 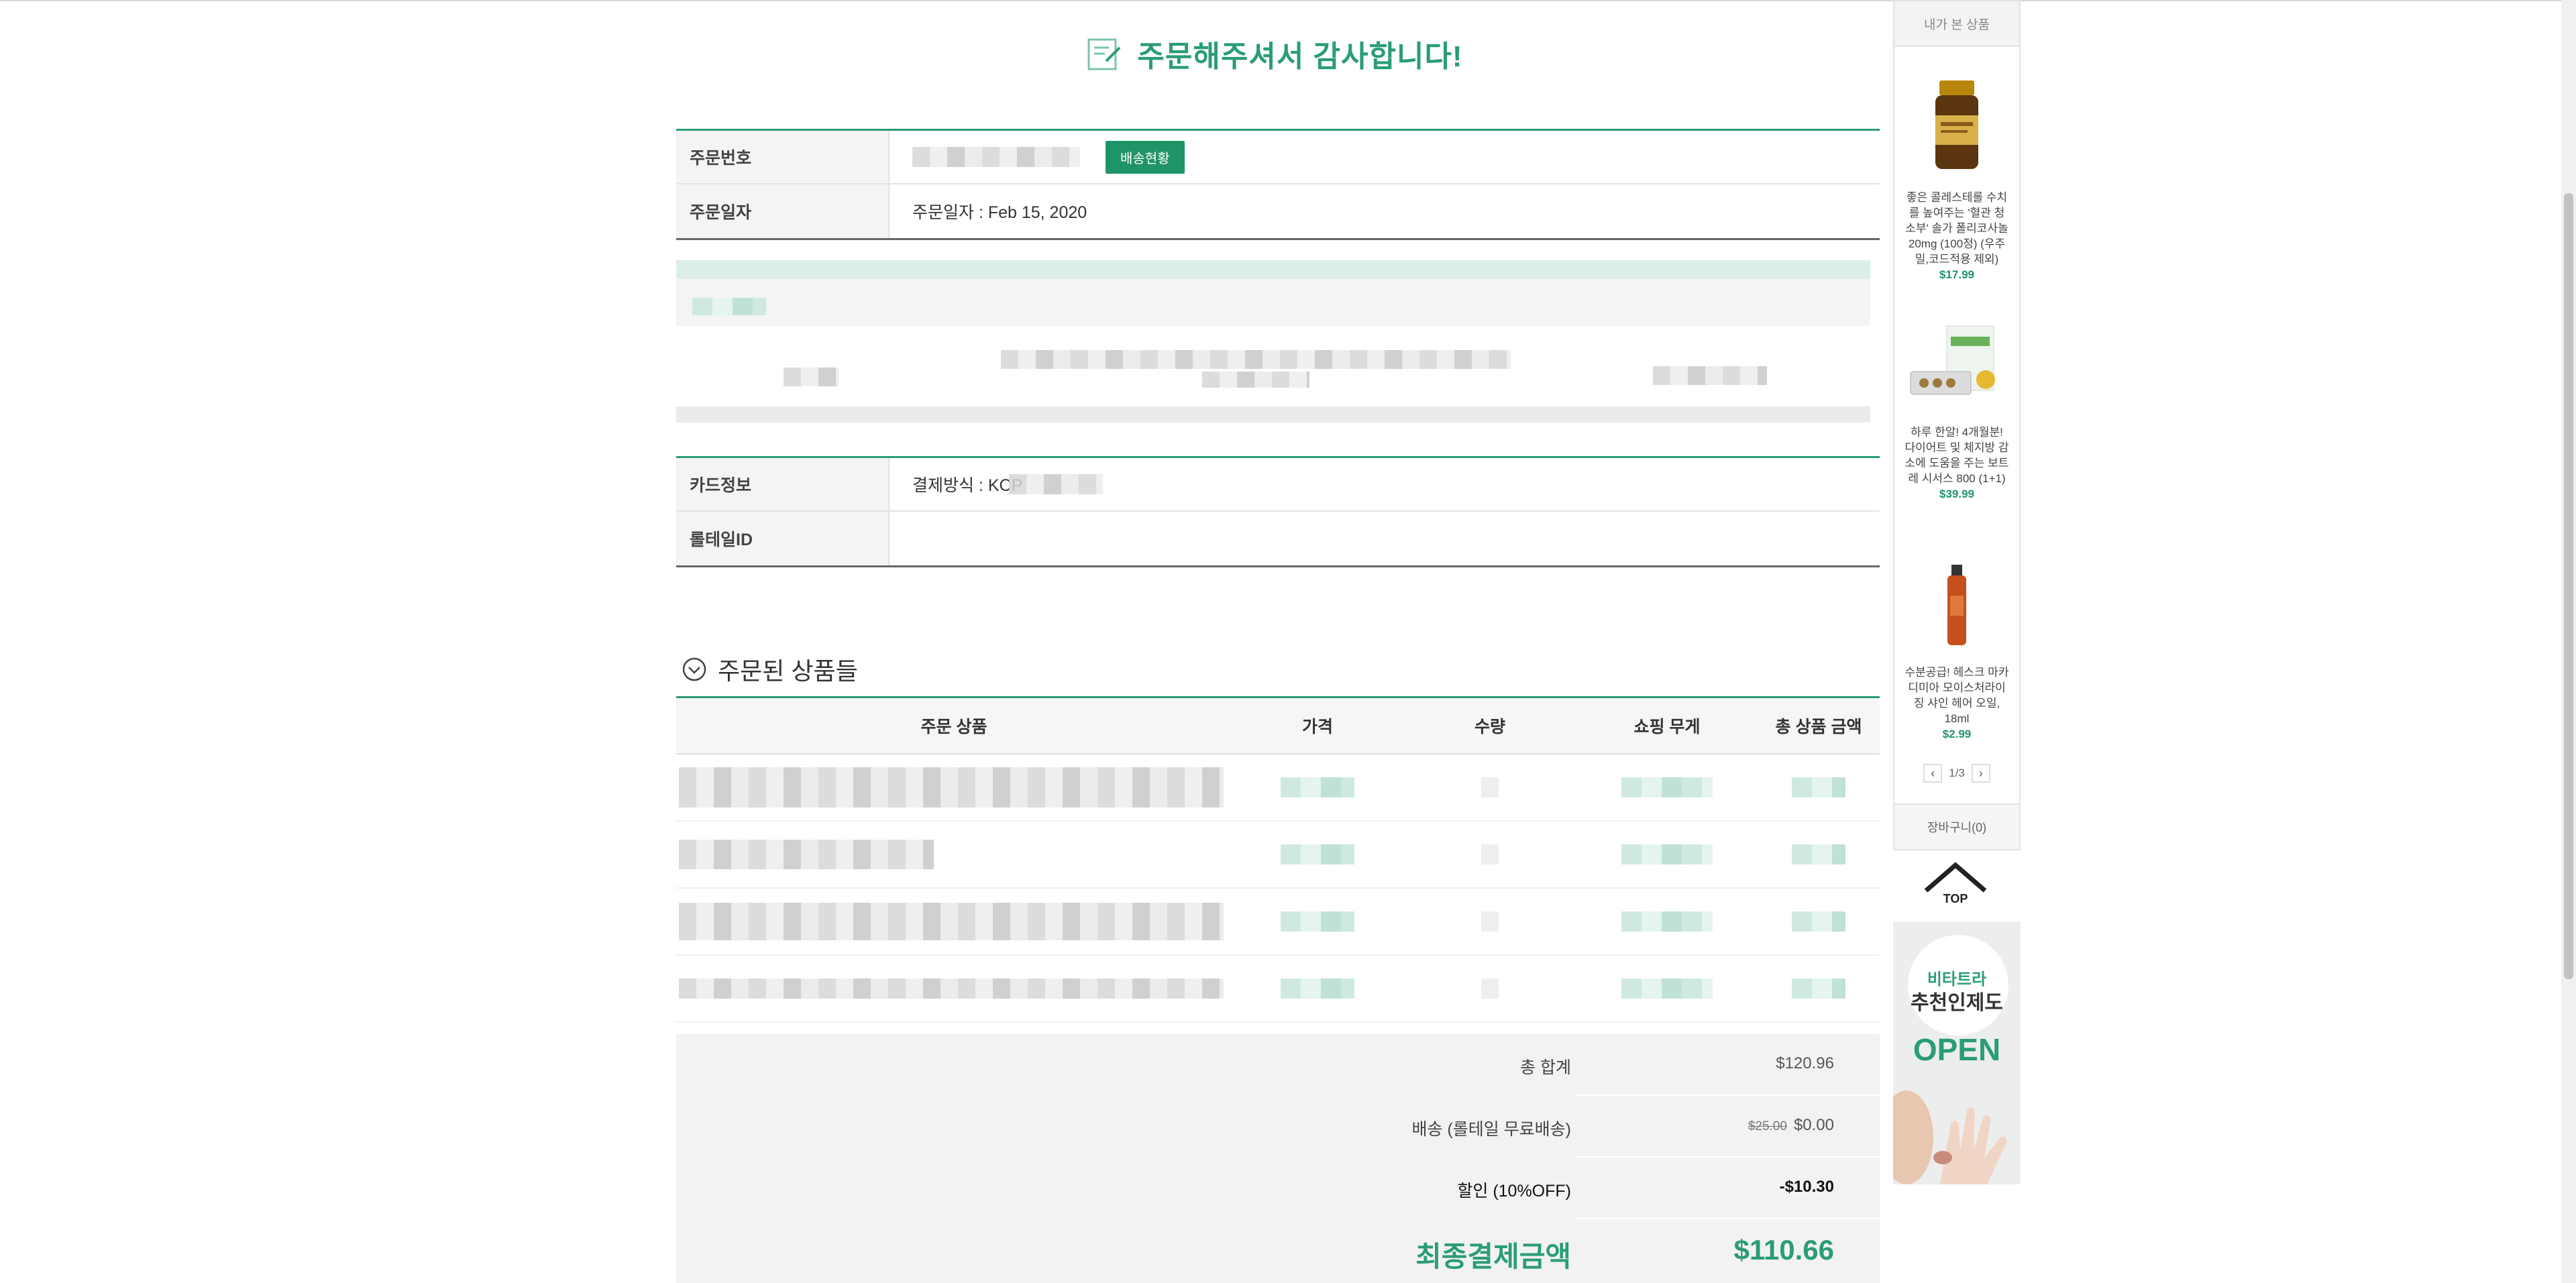 What do you see at coordinates (1278, 211) in the screenshot?
I see `order-date-row: 주문일자 주문일자 : Feb 15, 2020` at bounding box center [1278, 211].